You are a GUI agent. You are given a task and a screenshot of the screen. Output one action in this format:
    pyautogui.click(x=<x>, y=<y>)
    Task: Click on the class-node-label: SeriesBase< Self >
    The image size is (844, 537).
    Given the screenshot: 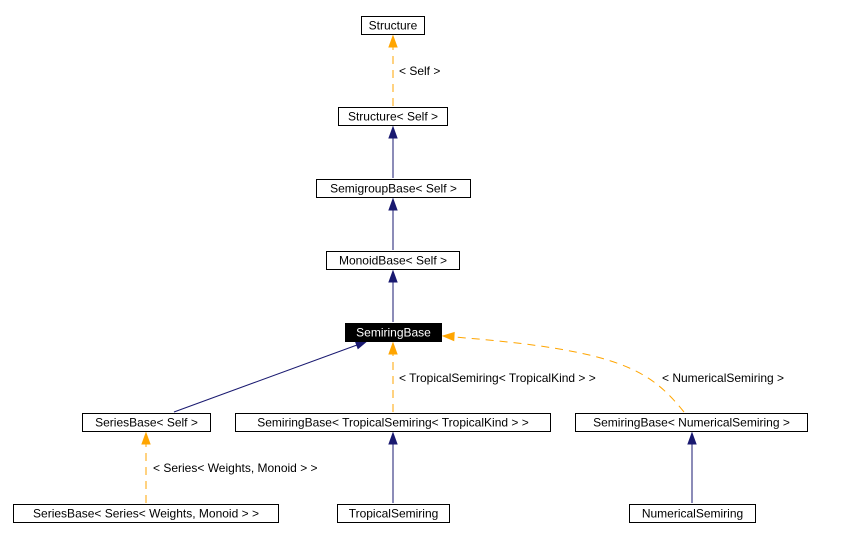 What is the action you would take?
    pyautogui.click(x=146, y=423)
    